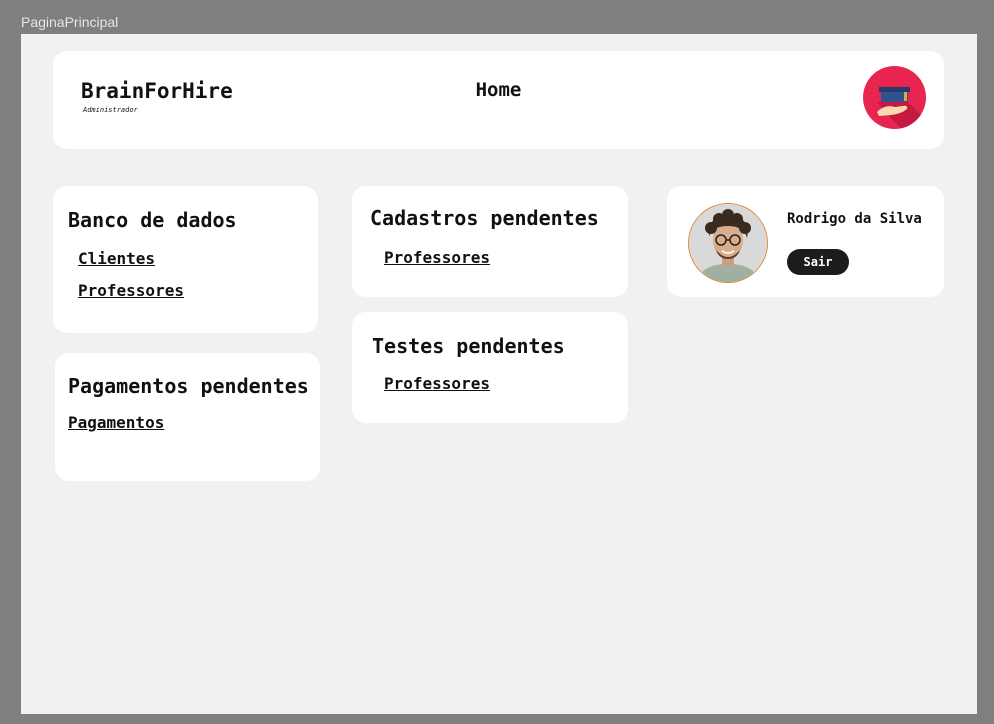 This screenshot has width=994, height=724. I want to click on payments-link: Pagamentos, so click(116, 422).